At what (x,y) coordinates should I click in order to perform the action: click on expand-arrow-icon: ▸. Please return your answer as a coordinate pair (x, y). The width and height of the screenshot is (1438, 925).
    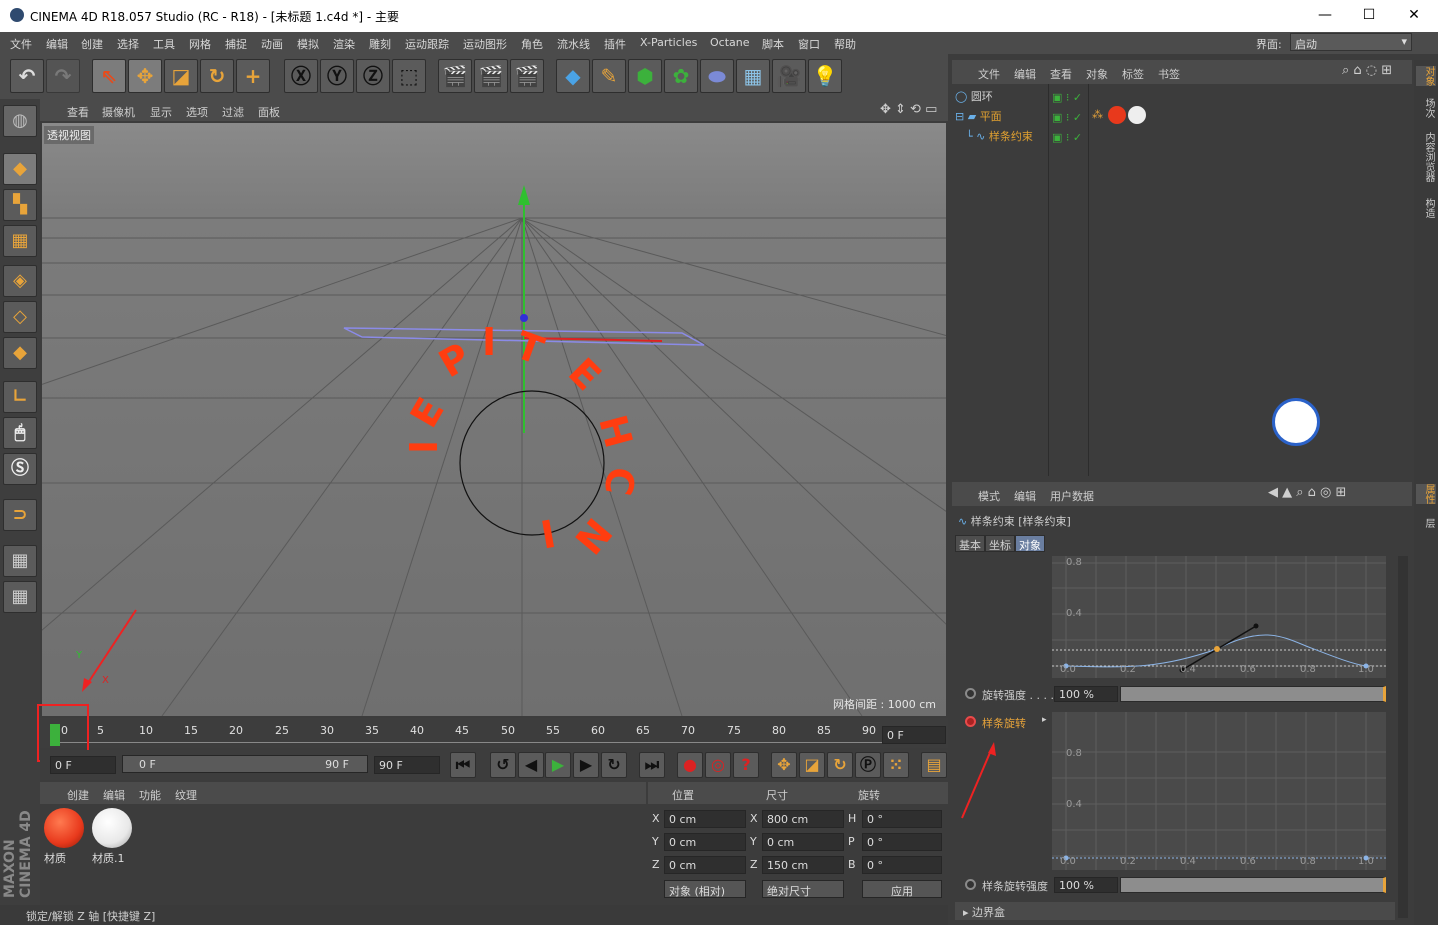
    Looking at the image, I should click on (1044, 720).